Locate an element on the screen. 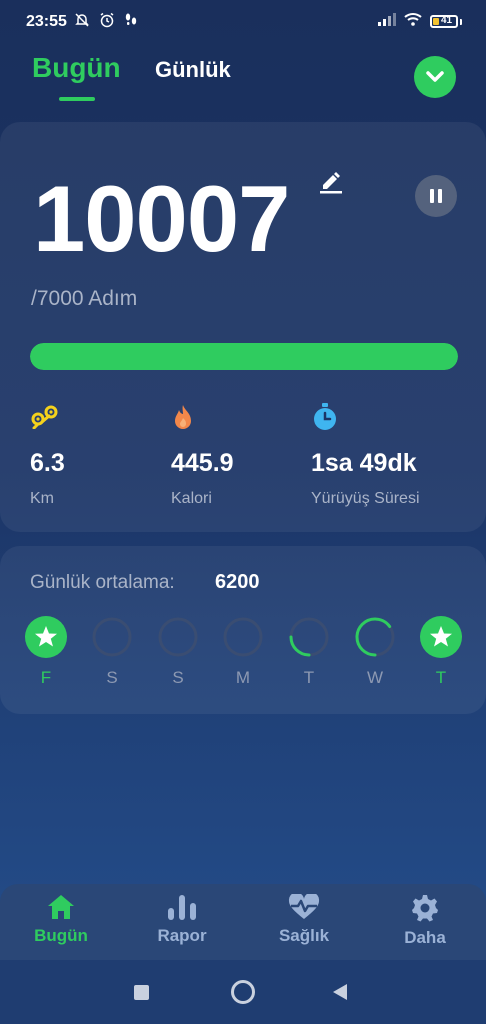 Image resolution: width=486 pixels, height=1024 pixels. distance-value: 6.3 is located at coordinates (47, 463).